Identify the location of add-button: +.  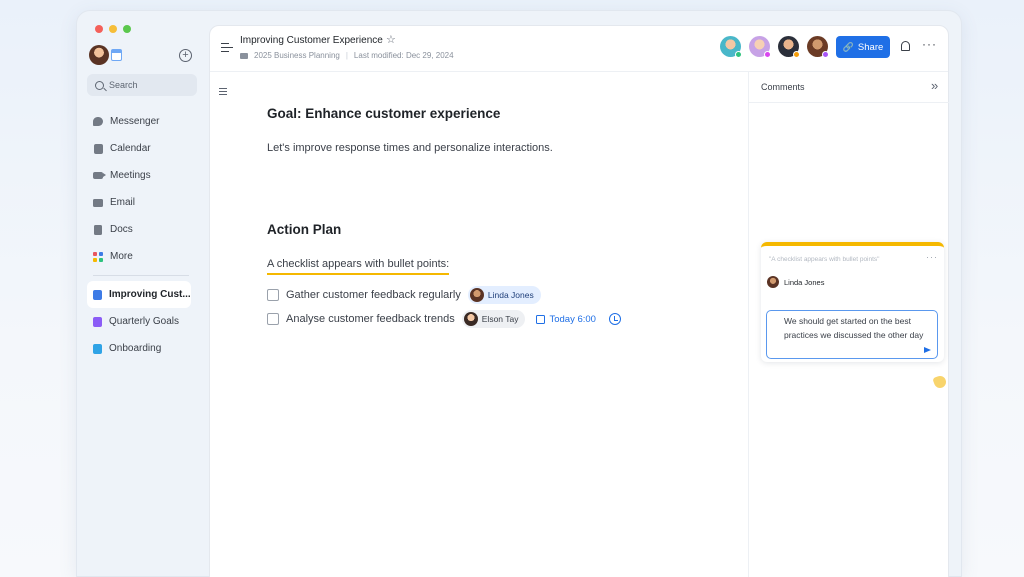
(185, 55).